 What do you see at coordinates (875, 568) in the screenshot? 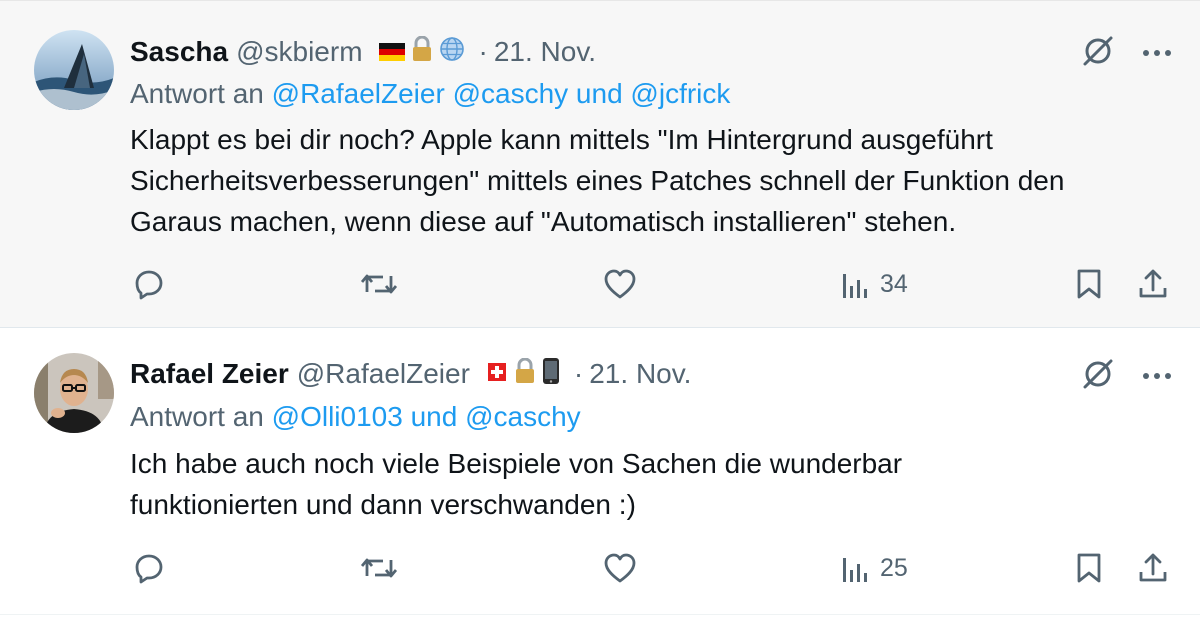
I see `views-button: 25` at bounding box center [875, 568].